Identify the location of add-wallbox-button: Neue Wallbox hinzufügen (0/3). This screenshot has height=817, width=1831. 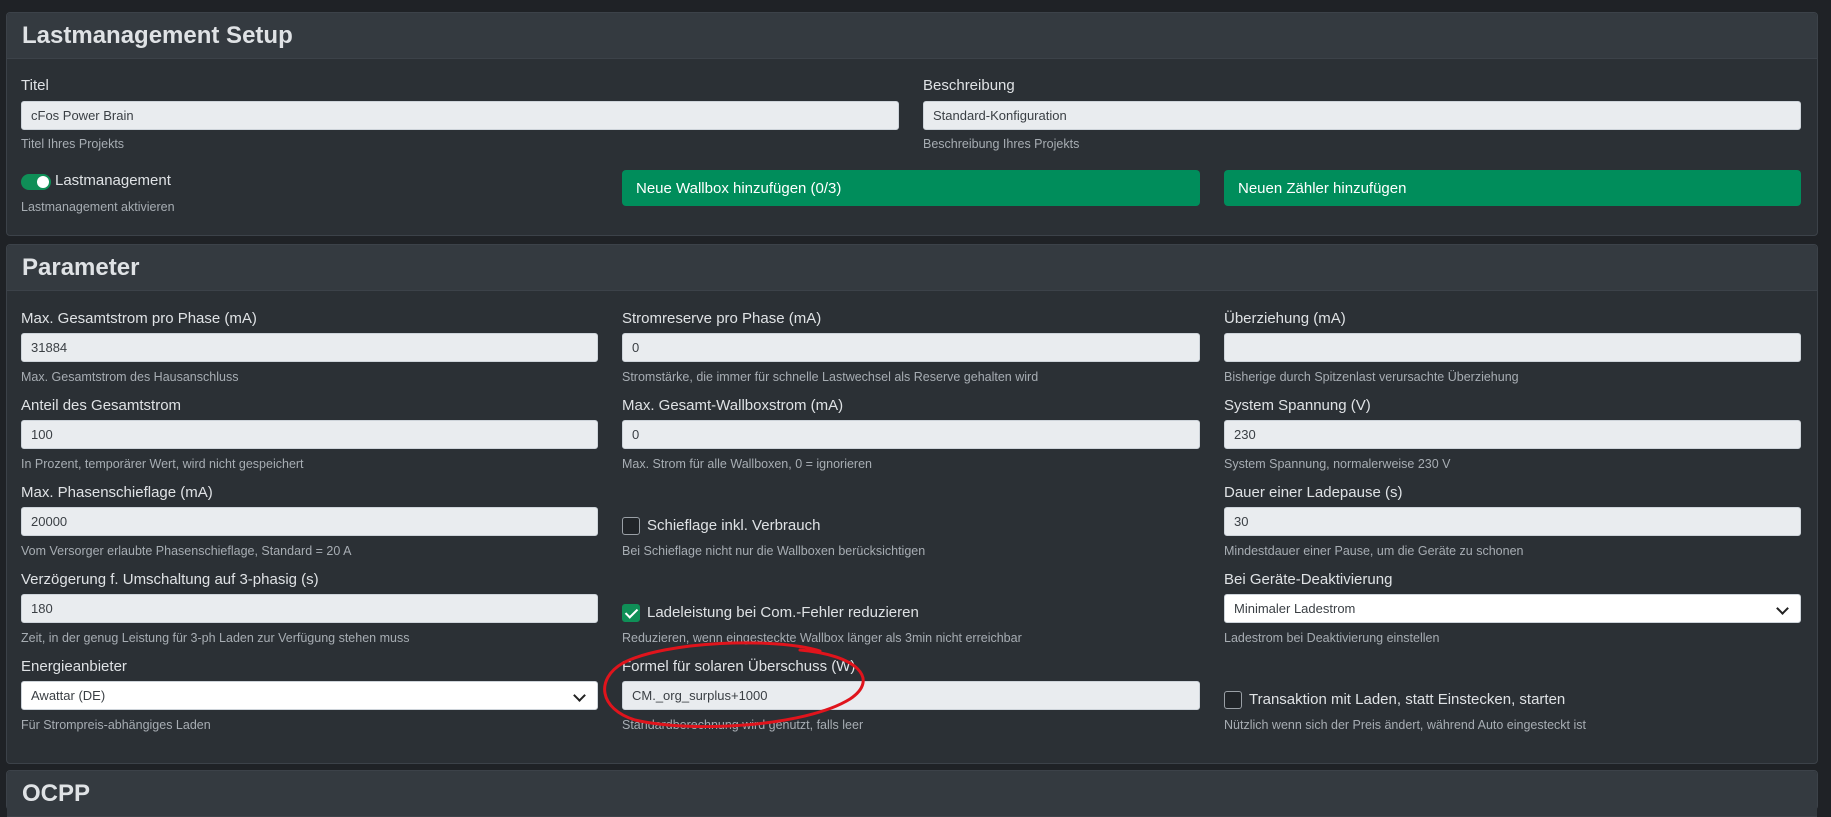
(911, 188).